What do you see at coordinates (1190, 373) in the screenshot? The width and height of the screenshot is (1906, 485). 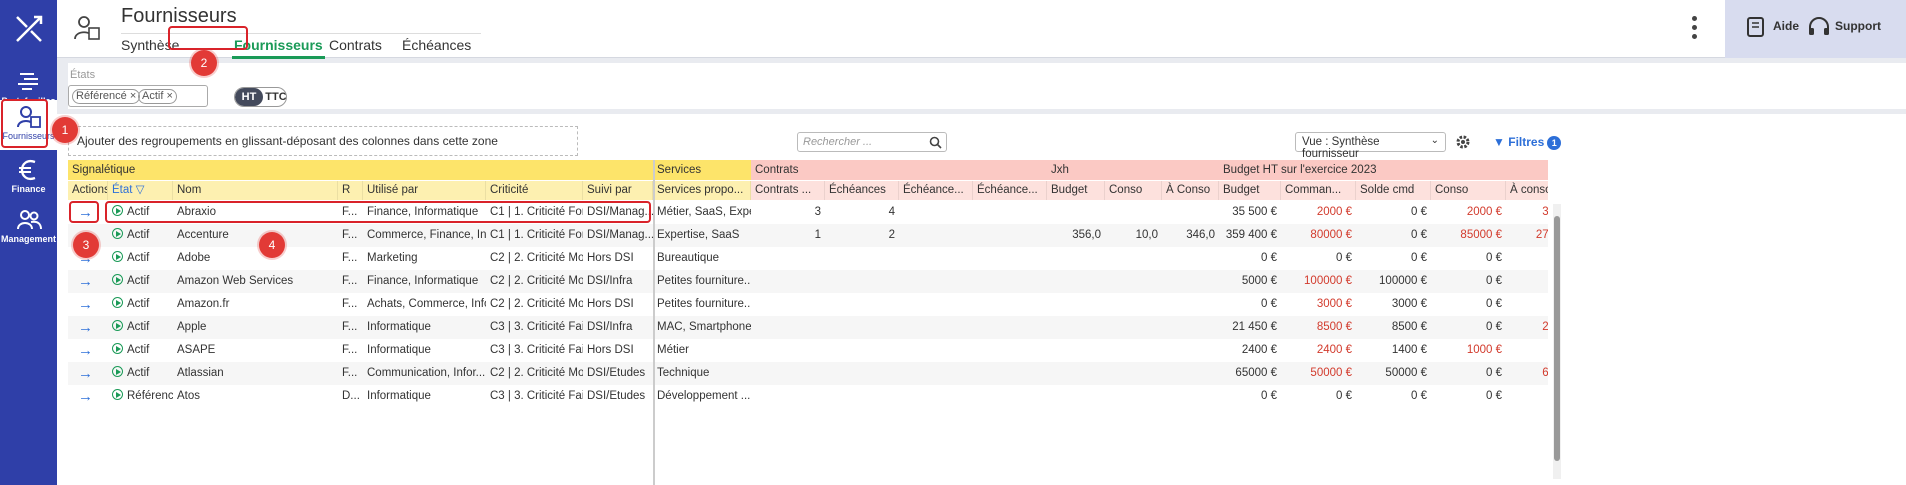 I see `cell-jaconso` at bounding box center [1190, 373].